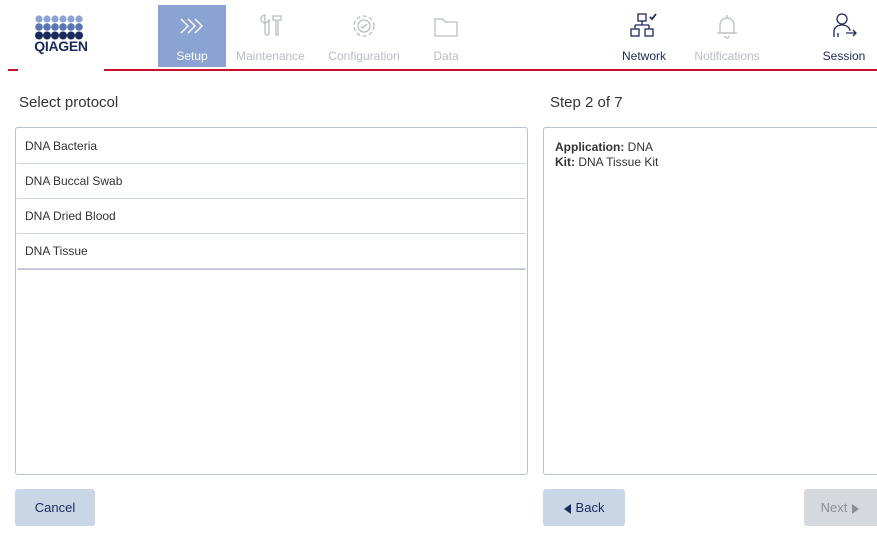 This screenshot has height=537, width=877. What do you see at coordinates (565, 162) in the screenshot?
I see `kit-label: Kit:` at bounding box center [565, 162].